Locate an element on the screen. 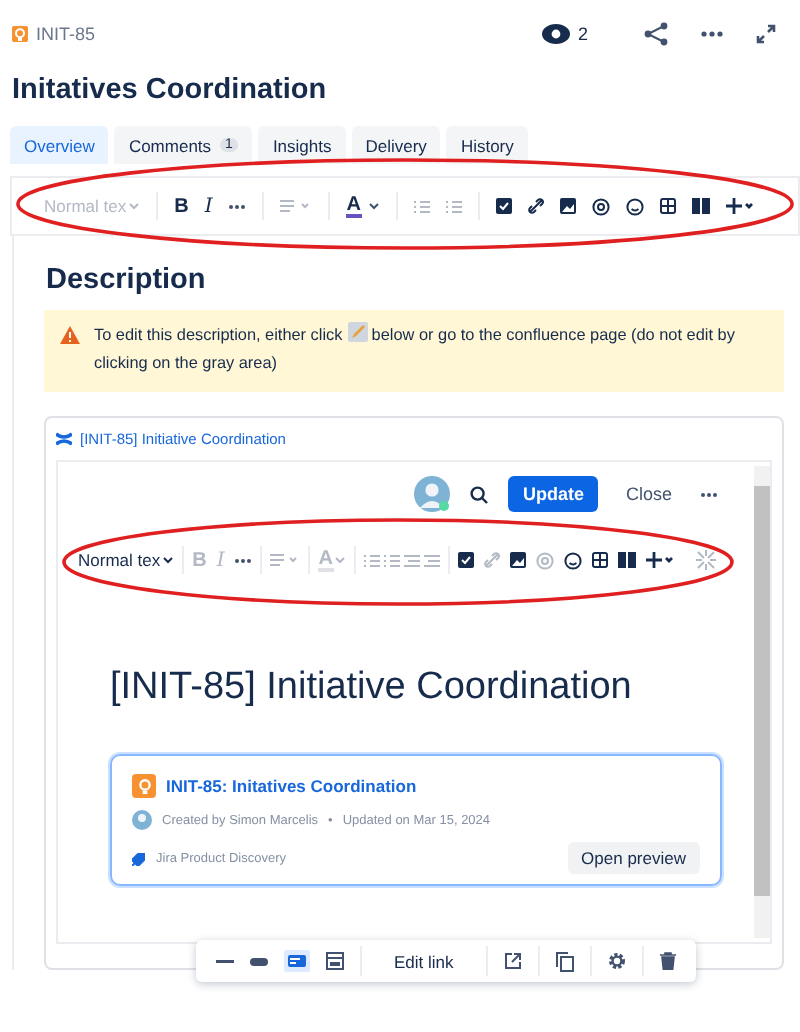 Image resolution: width=800 pixels, height=1032 pixels. page-heading: [INIT-85] Initiative Coordination is located at coordinates (371, 687).